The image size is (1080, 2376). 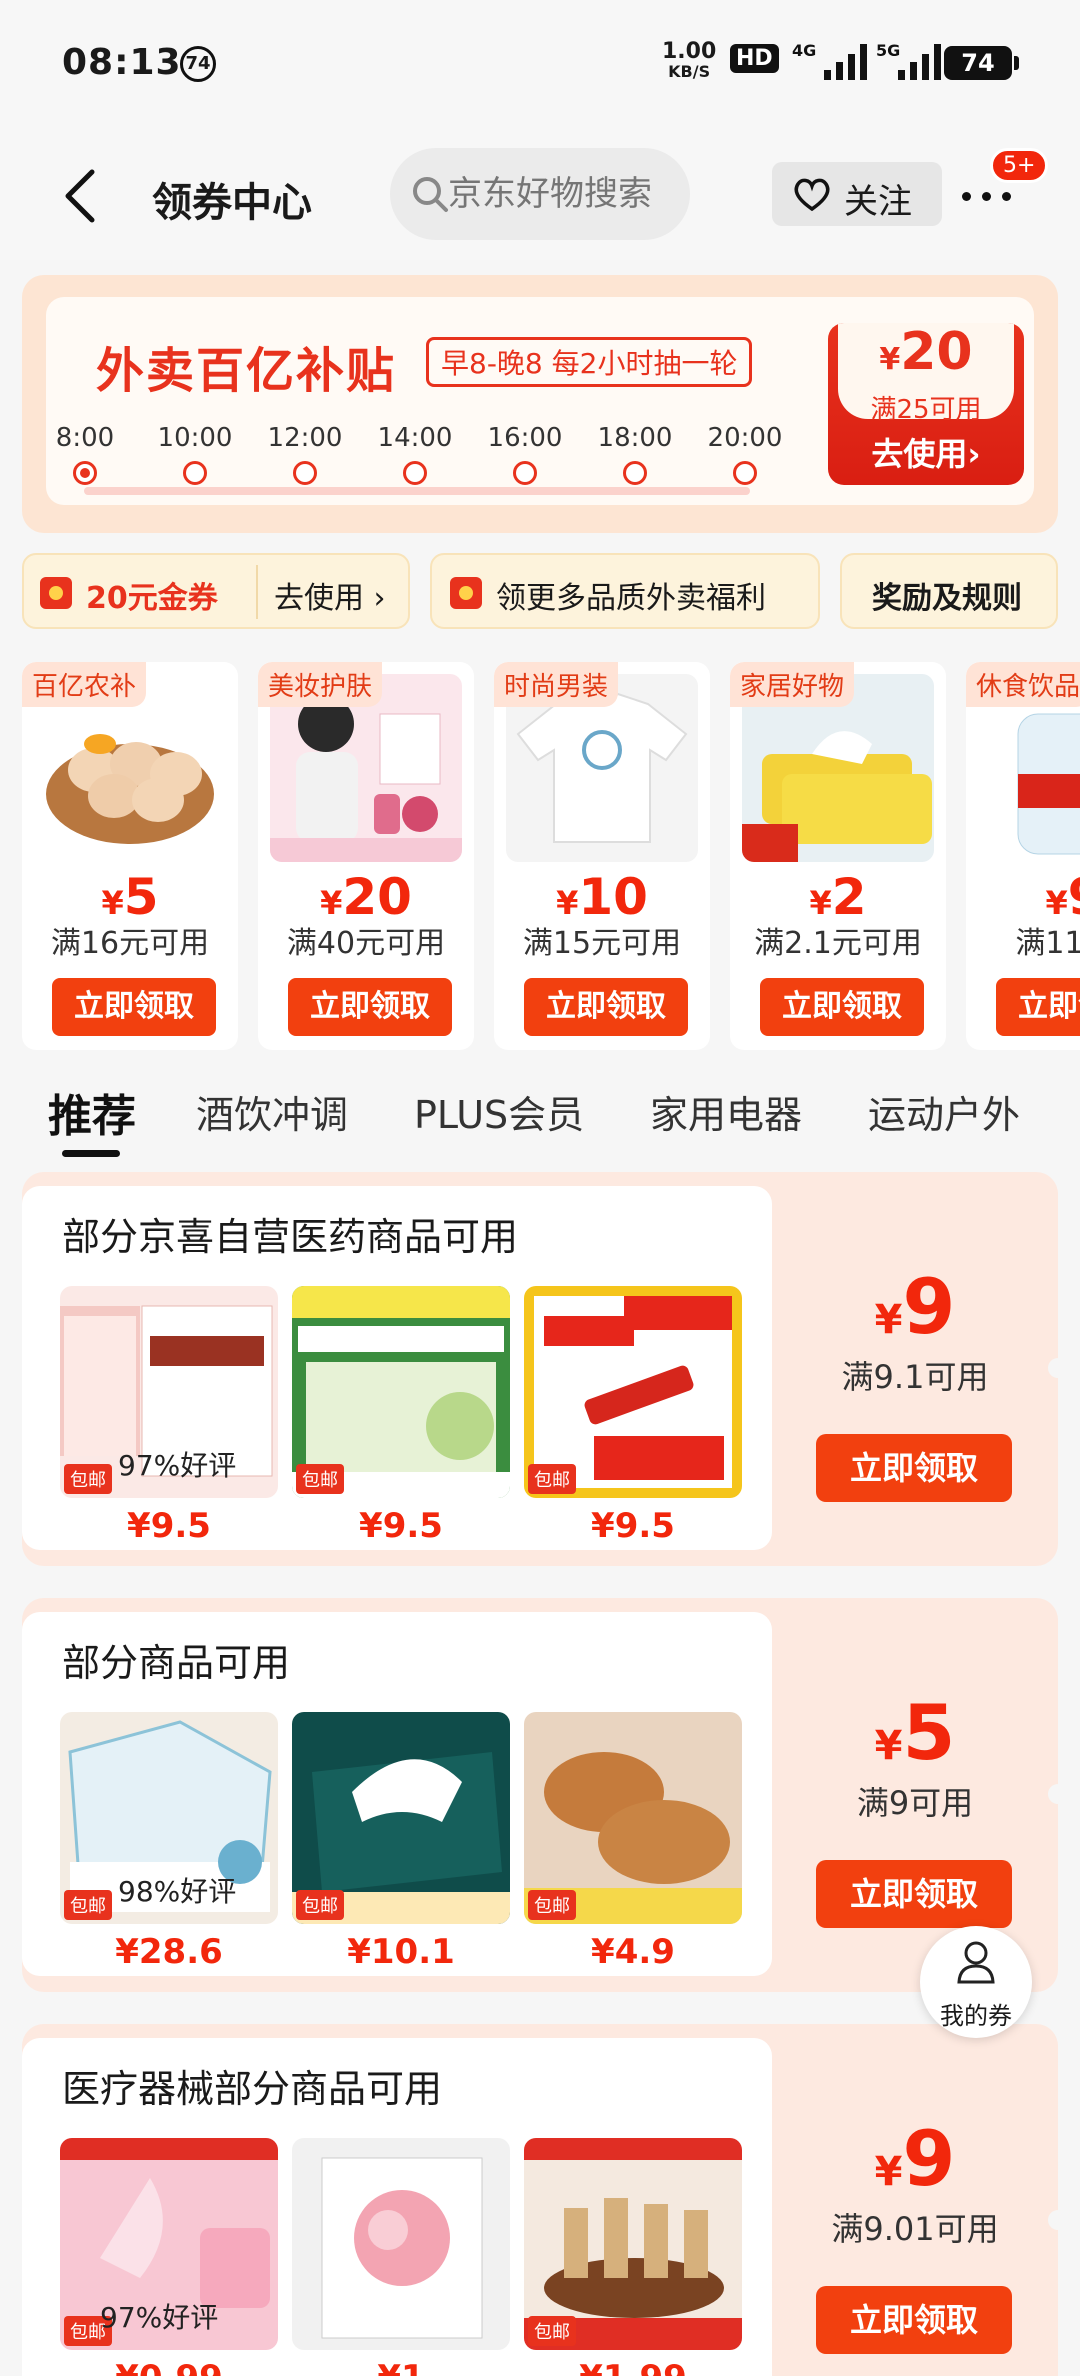 I want to click on timeline-time: 12:00, so click(x=305, y=438).